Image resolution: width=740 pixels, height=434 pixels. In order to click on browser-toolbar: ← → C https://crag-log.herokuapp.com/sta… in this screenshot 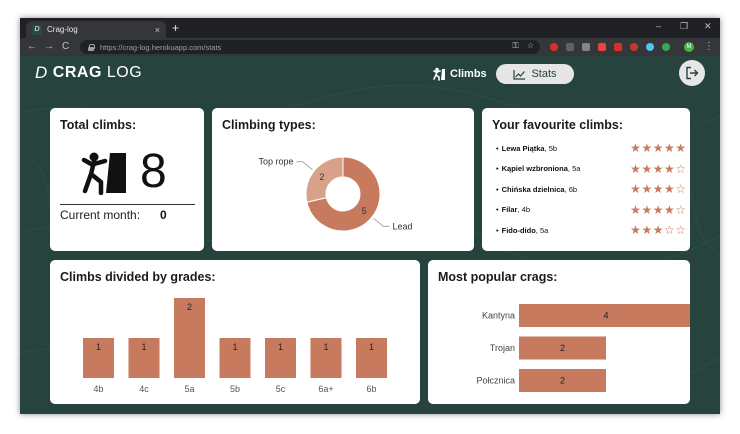, I will do `click(370, 47)`.